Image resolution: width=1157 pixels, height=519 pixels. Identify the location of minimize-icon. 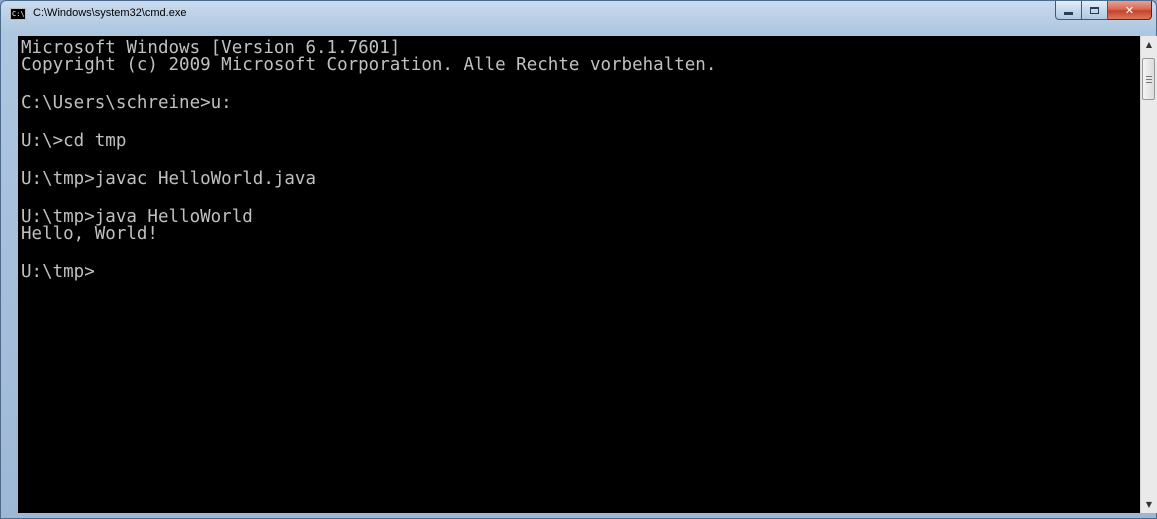
(1068, 13).